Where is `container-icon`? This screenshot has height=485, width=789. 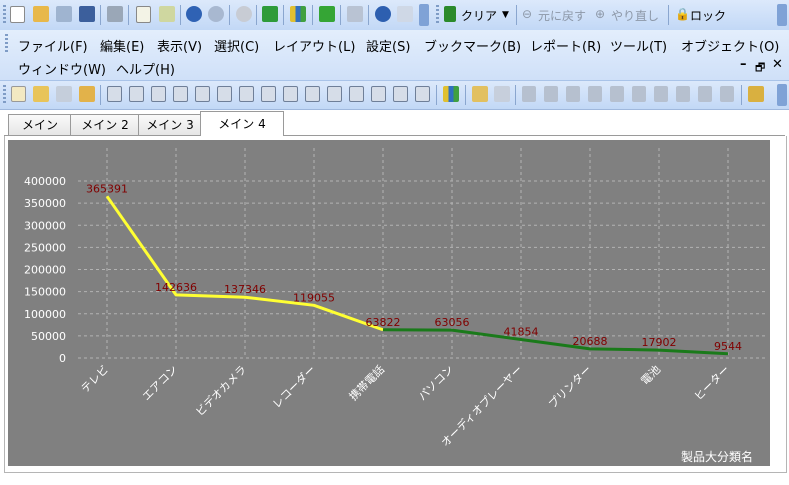 container-icon is located at coordinates (400, 94).